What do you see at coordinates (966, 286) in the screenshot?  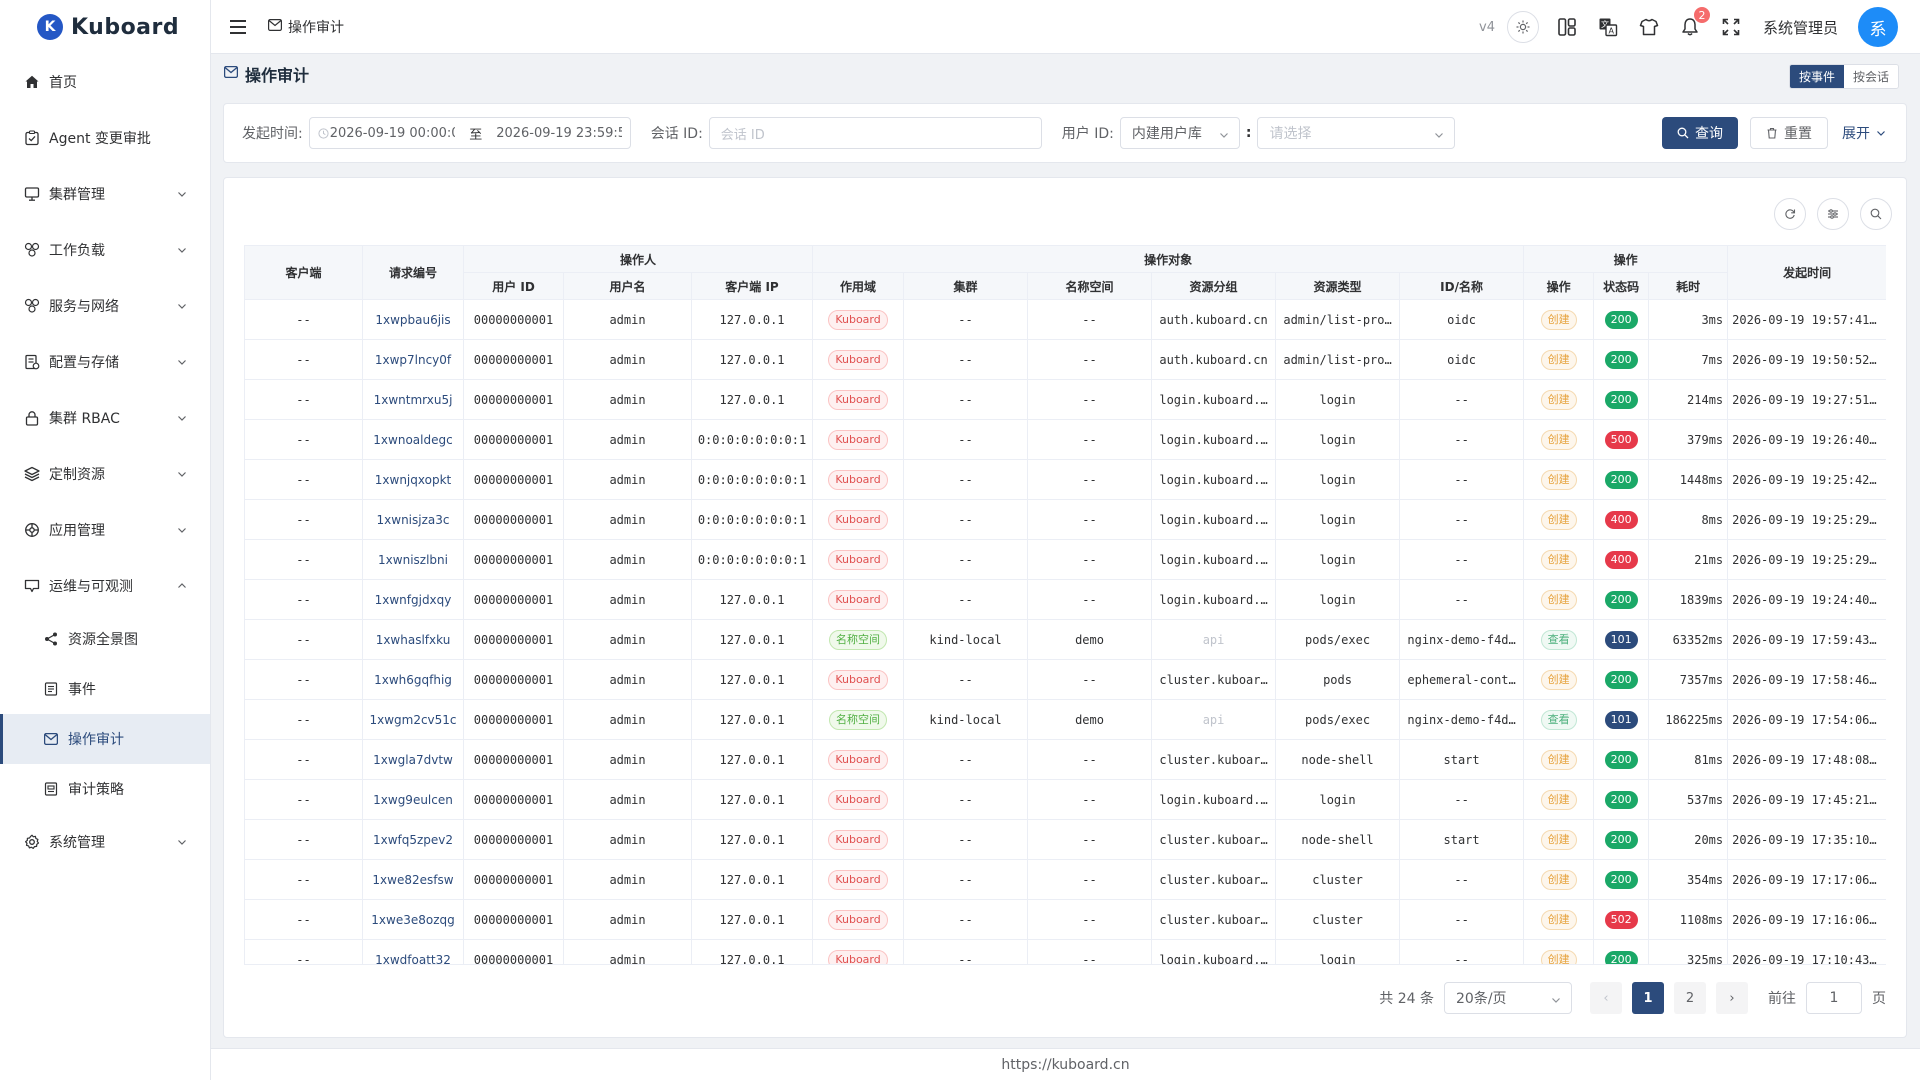 I see `col-sub-header: 集群` at bounding box center [966, 286].